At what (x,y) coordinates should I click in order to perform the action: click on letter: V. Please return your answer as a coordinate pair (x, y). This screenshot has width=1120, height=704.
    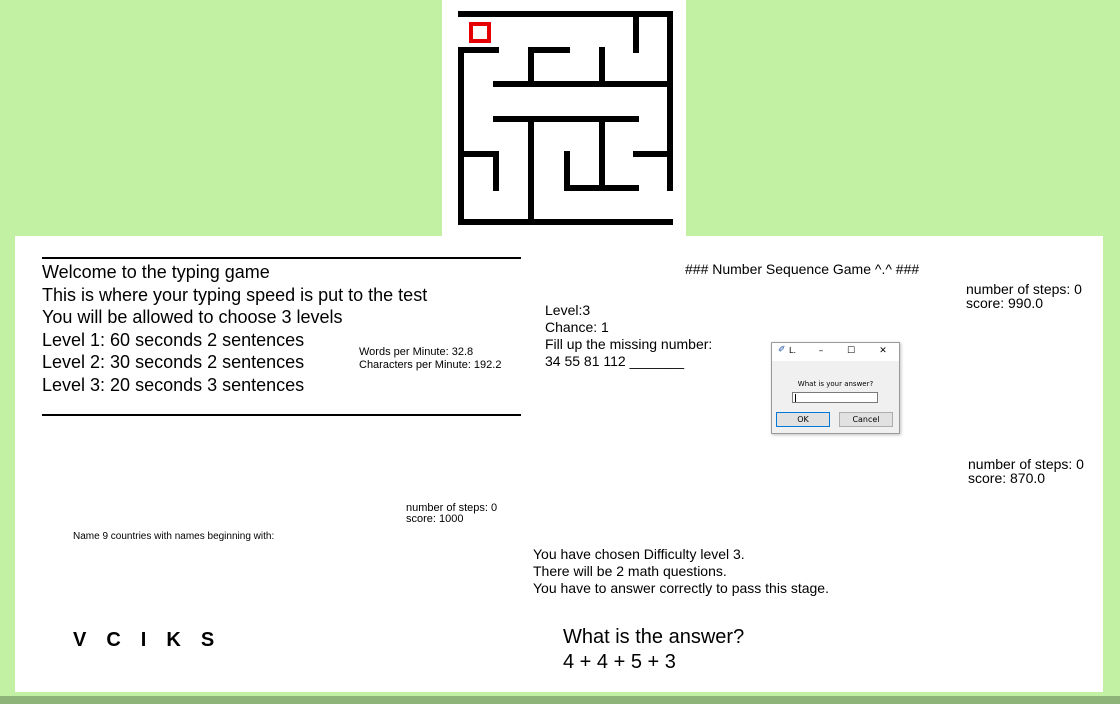
    Looking at the image, I should click on (80, 640).